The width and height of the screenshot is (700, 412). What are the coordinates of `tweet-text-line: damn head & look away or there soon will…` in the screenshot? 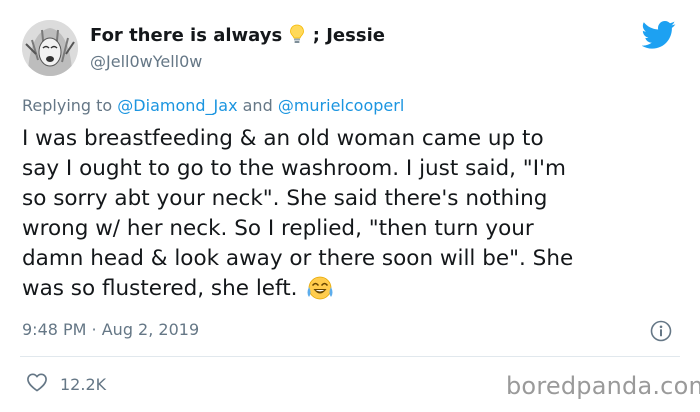 It's located at (298, 258).